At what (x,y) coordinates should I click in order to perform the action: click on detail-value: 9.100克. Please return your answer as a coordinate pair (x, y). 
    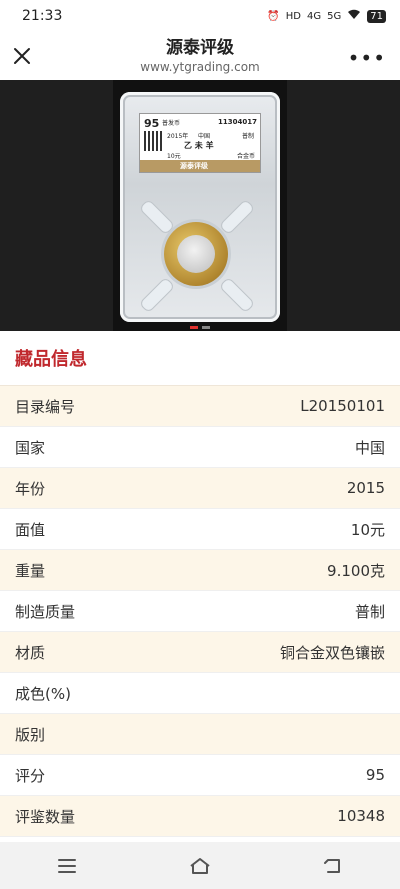
    Looking at the image, I should click on (356, 570).